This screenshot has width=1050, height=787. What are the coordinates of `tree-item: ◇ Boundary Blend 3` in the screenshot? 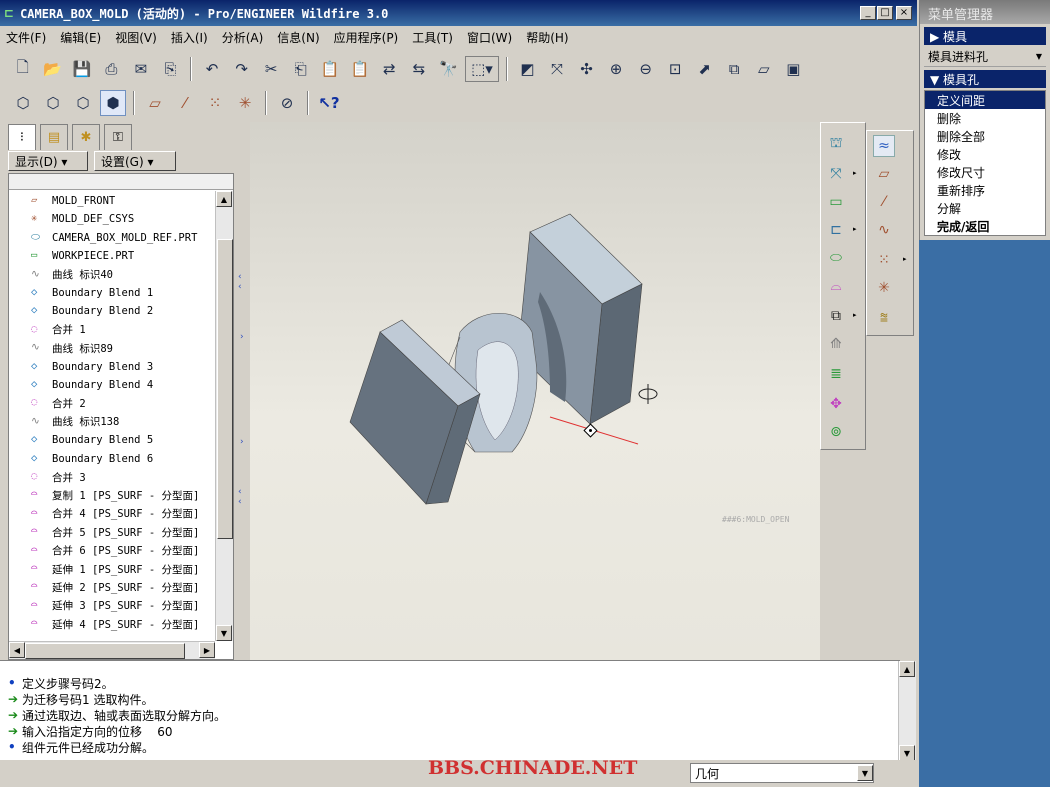 It's located at (92, 367).